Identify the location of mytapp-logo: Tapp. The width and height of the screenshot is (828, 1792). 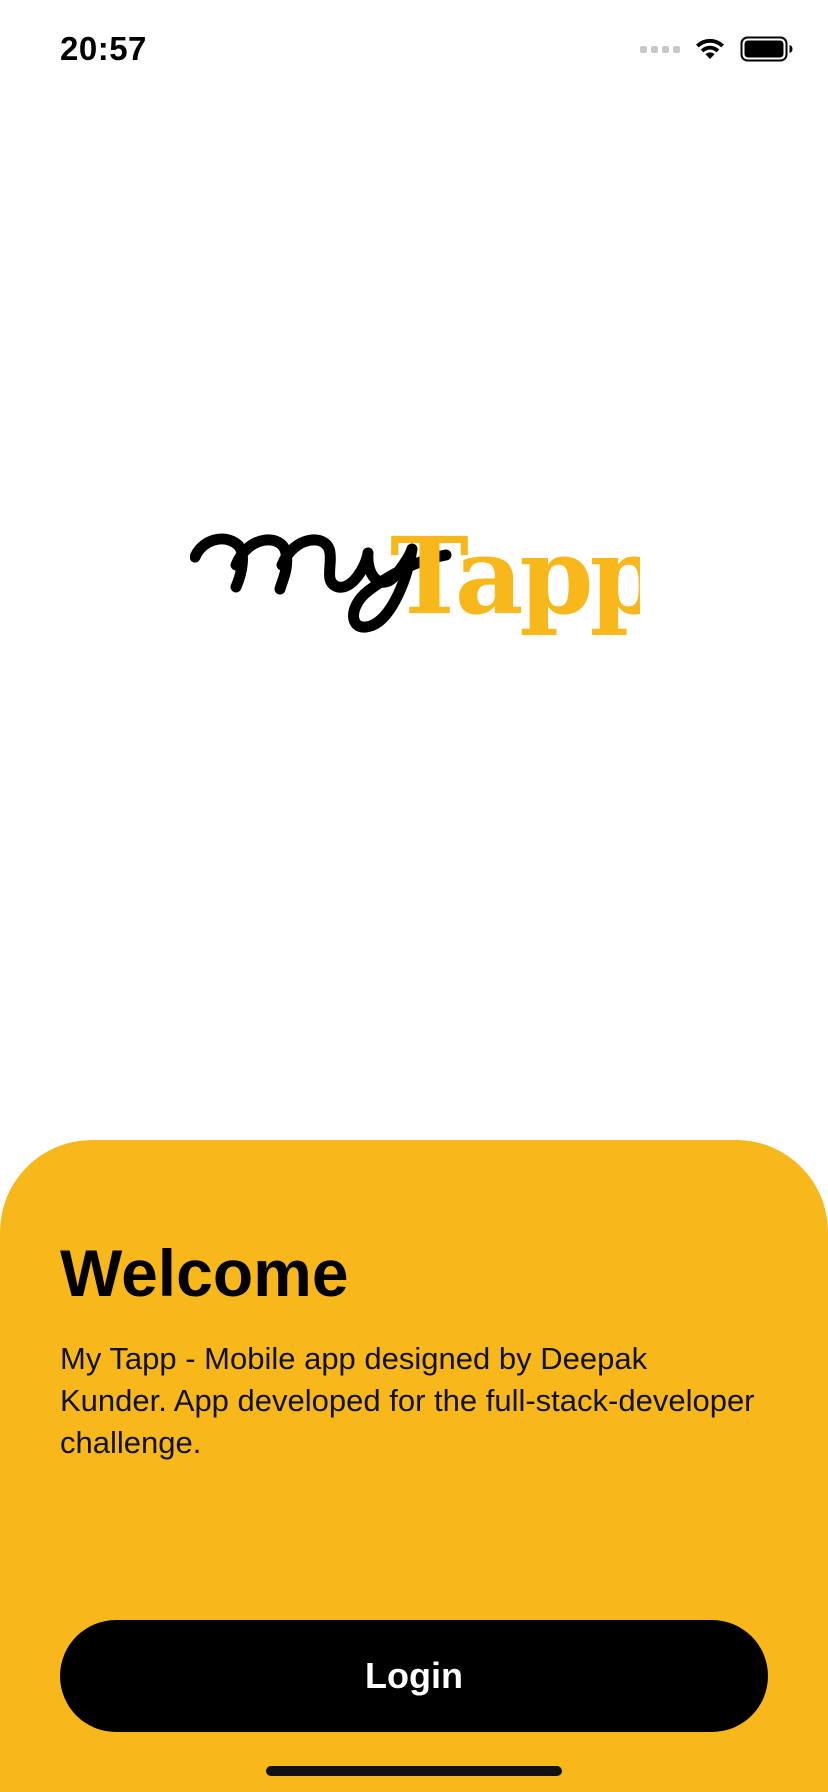
(415, 575).